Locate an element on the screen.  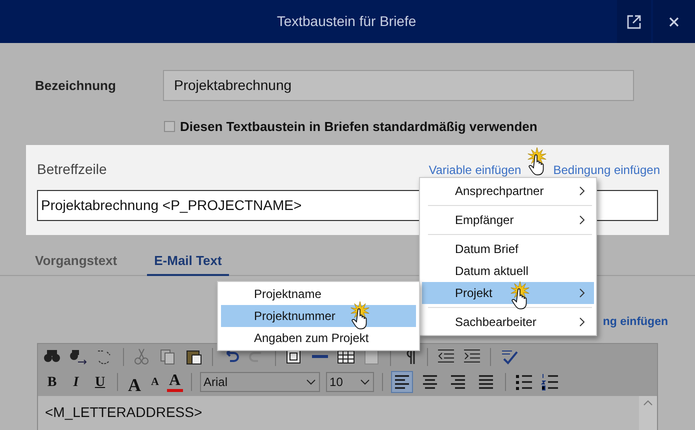
external-link-icon is located at coordinates (634, 21).